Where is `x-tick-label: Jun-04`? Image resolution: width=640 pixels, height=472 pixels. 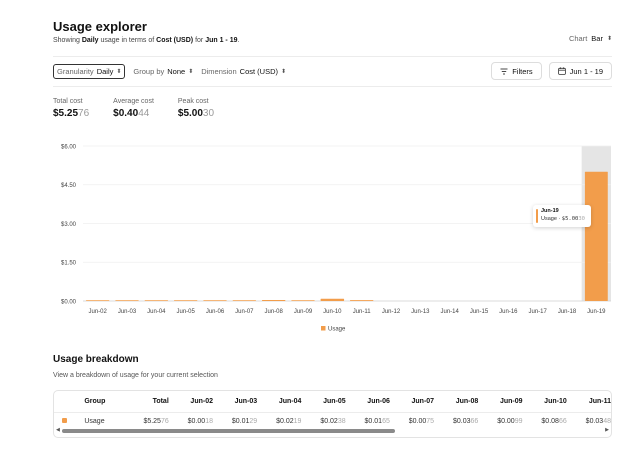
x-tick-label: Jun-04 is located at coordinates (156, 312).